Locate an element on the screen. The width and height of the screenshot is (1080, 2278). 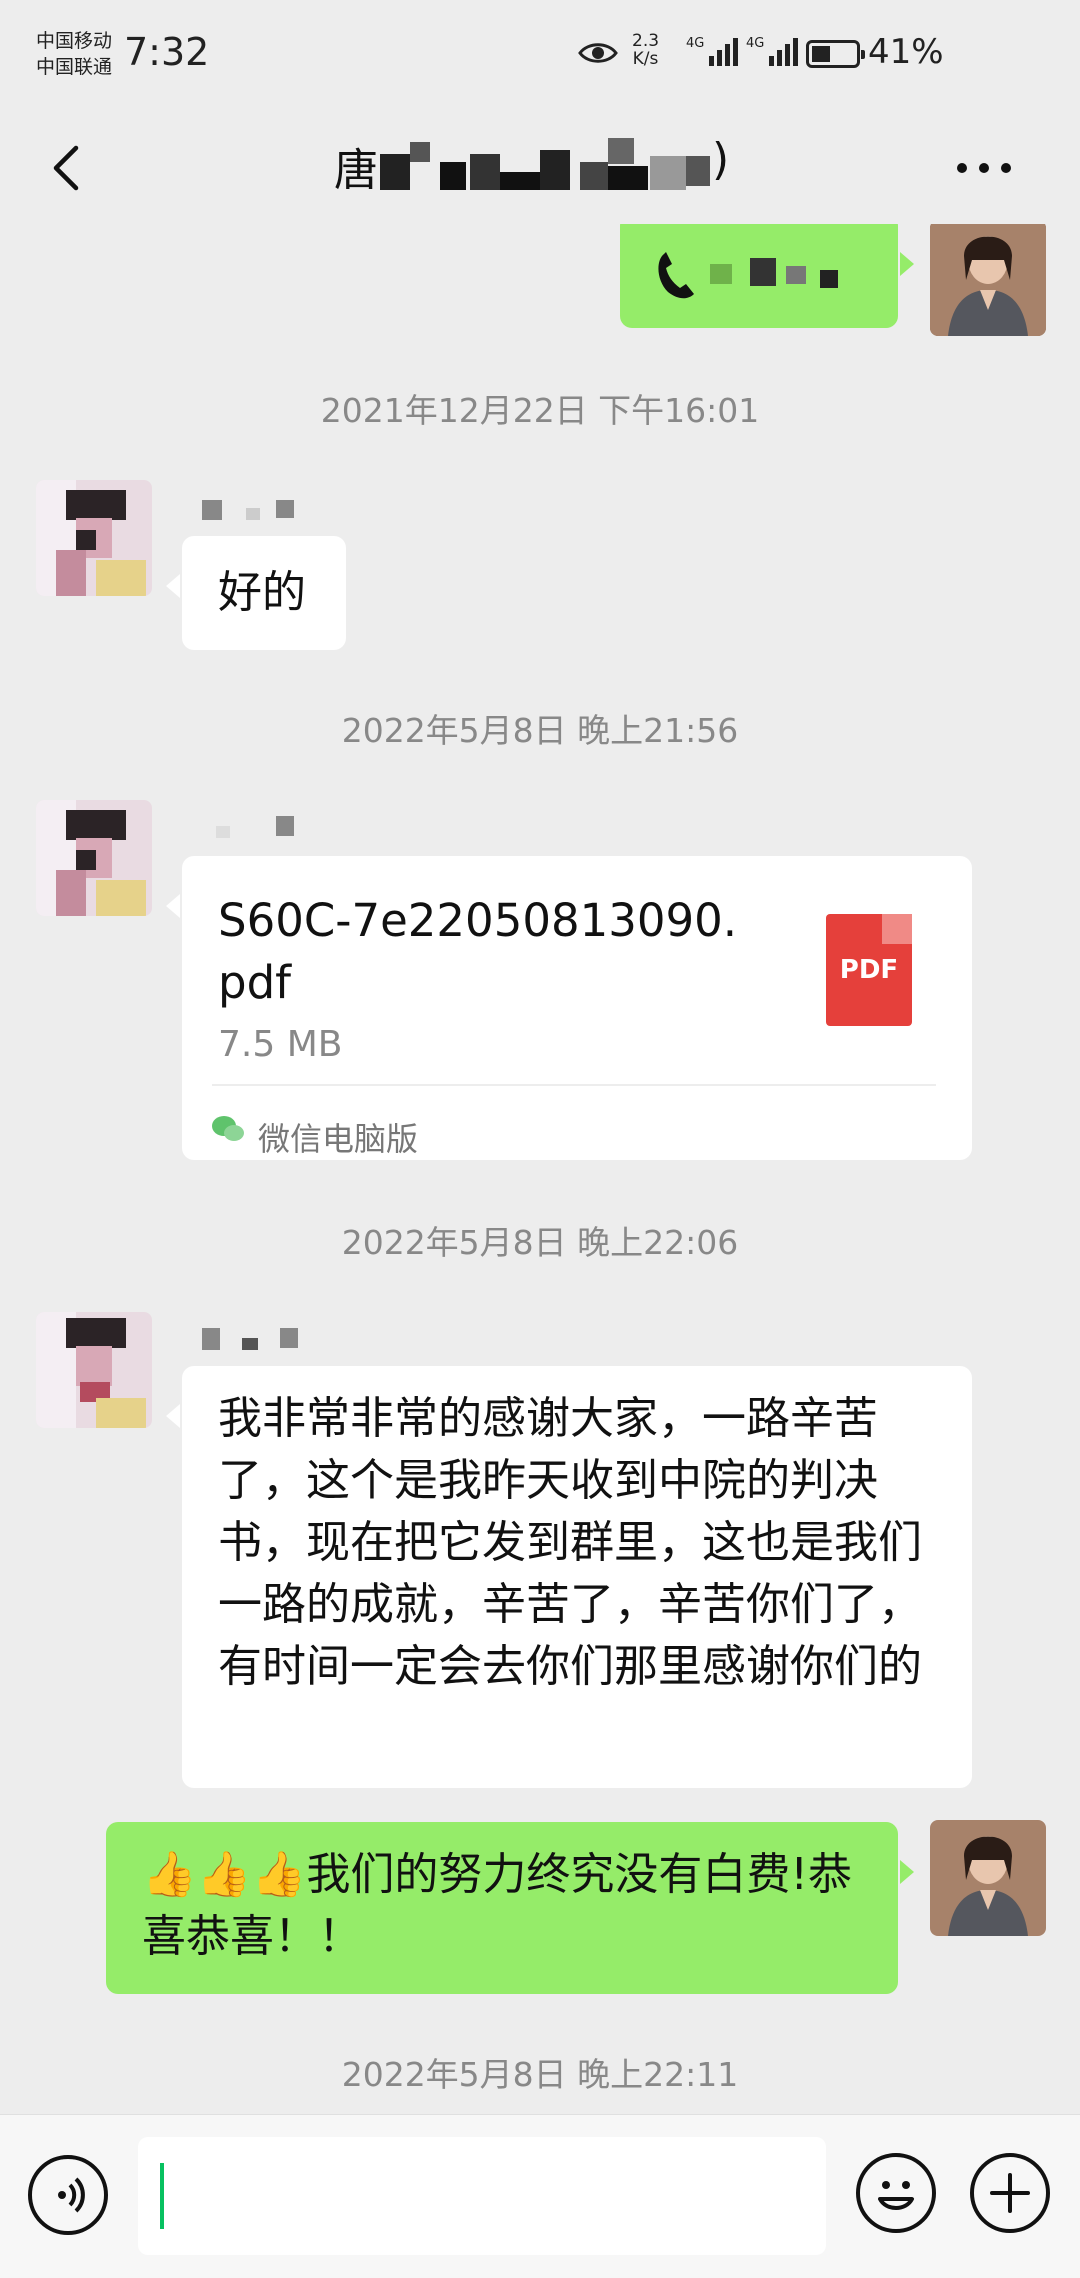
battery-percent: 41% is located at coordinates (906, 52).